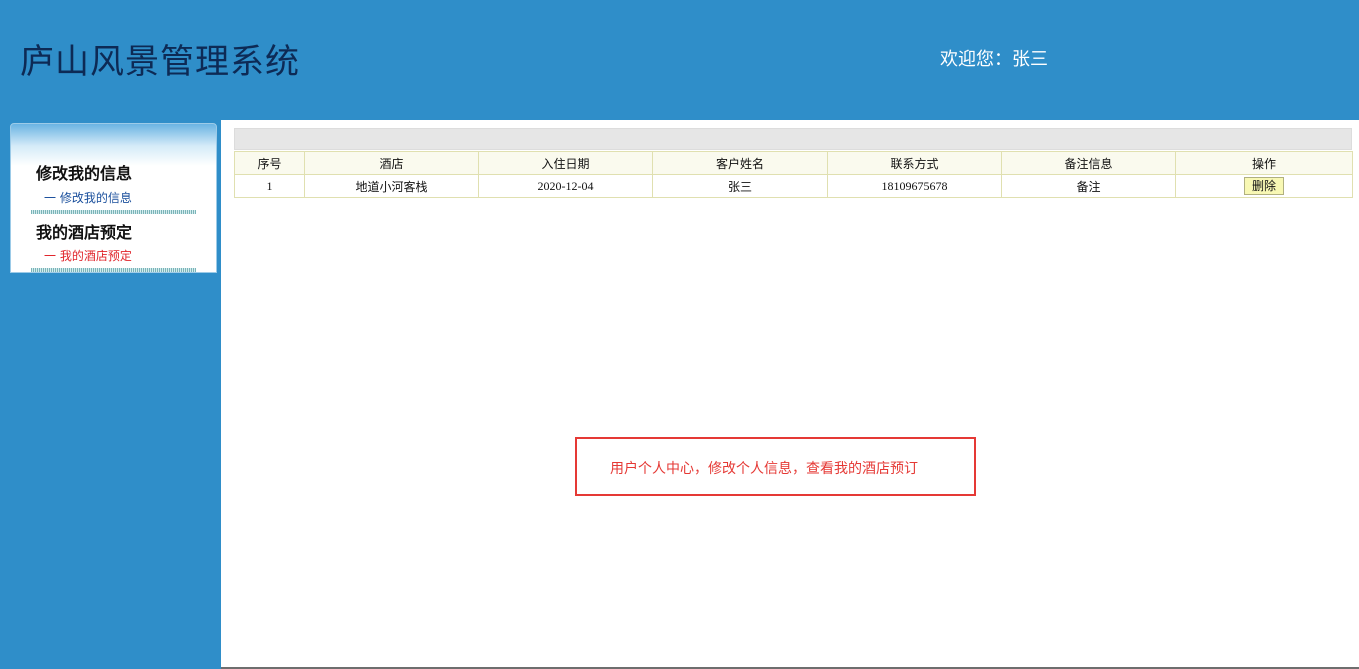 The width and height of the screenshot is (1359, 669). I want to click on column-header-customer-name: 客户姓名, so click(740, 163).